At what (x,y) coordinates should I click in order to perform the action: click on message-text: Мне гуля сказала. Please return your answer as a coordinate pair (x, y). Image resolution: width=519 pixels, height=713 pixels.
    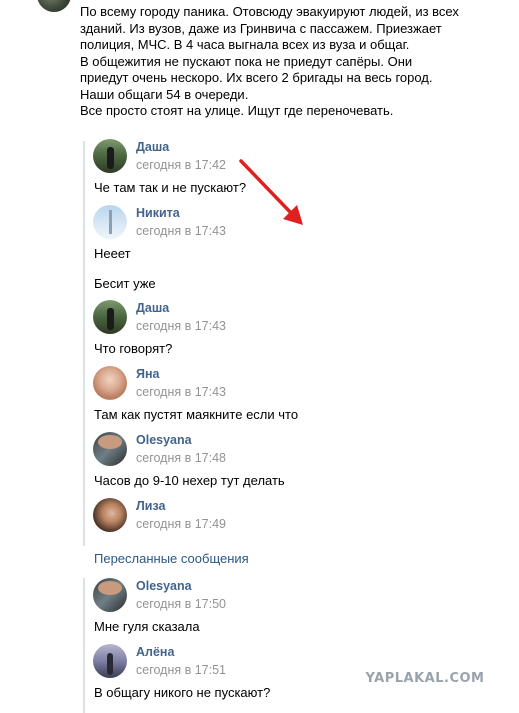
    Looking at the image, I should click on (147, 626).